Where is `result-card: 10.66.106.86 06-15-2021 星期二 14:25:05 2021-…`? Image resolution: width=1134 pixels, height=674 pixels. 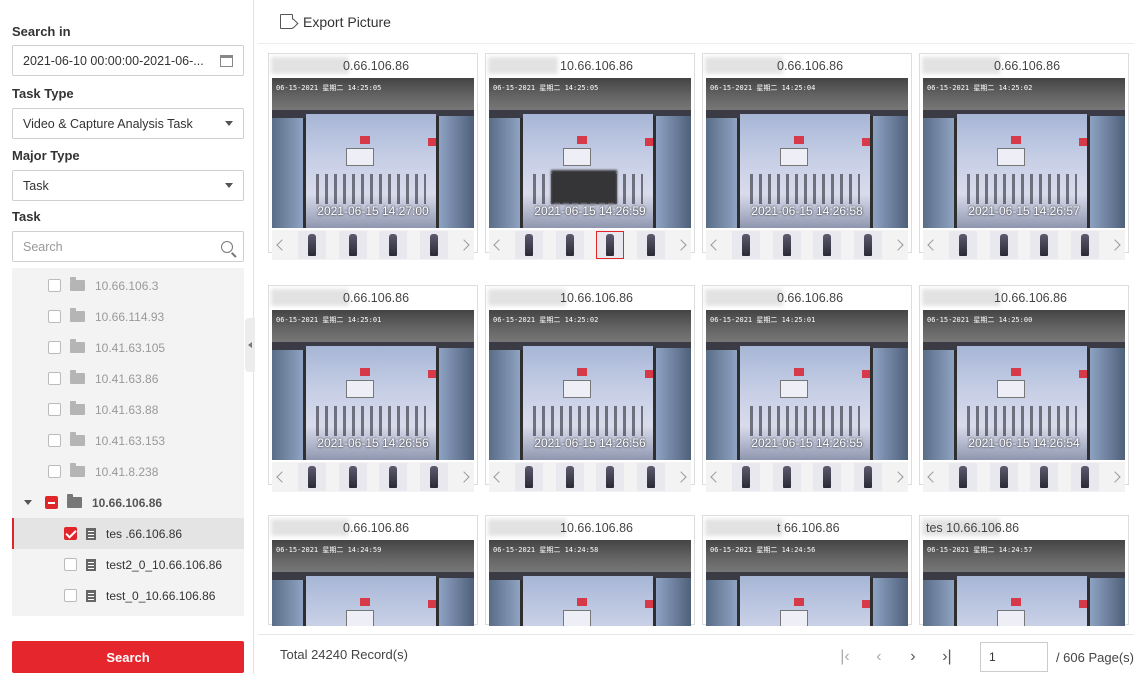
result-card: 10.66.106.86 06-15-2021 星期二 14:25:05 2021-… is located at coordinates (590, 156).